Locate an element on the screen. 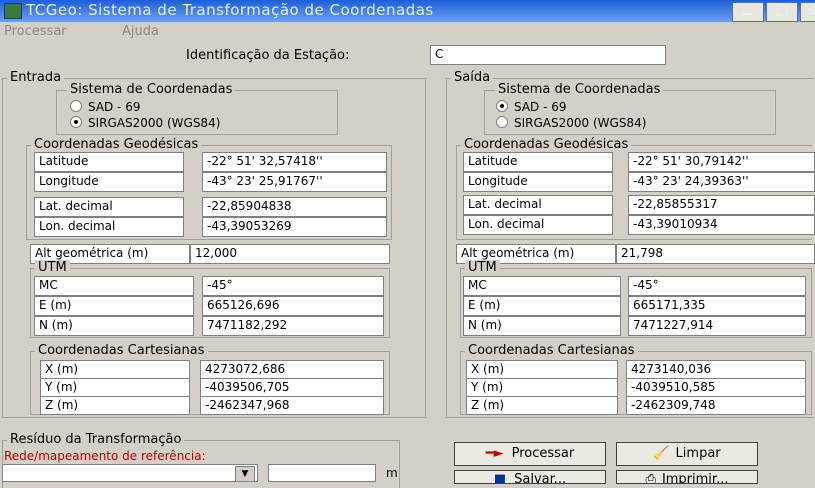 This screenshot has height=488, width=815. entrada-latdecimal-input: -22,85904838 is located at coordinates (294, 207).